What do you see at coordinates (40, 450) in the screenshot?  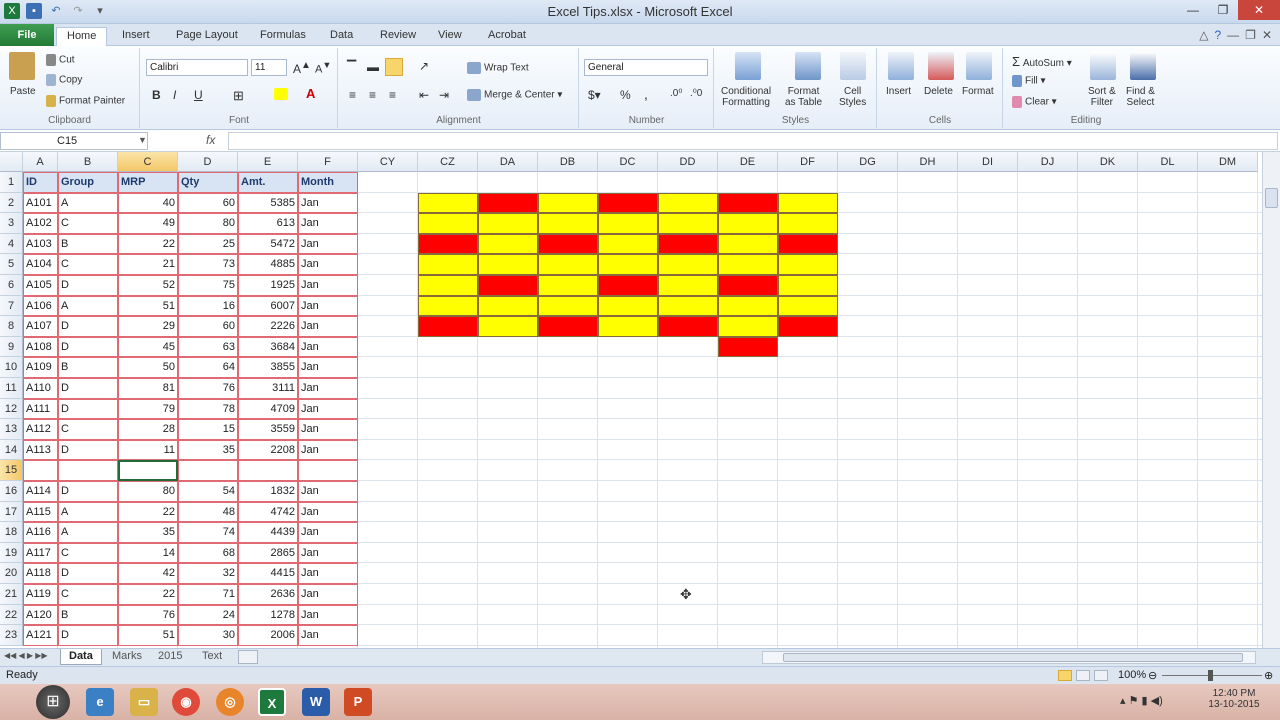 I see `table-cell: A113` at bounding box center [40, 450].